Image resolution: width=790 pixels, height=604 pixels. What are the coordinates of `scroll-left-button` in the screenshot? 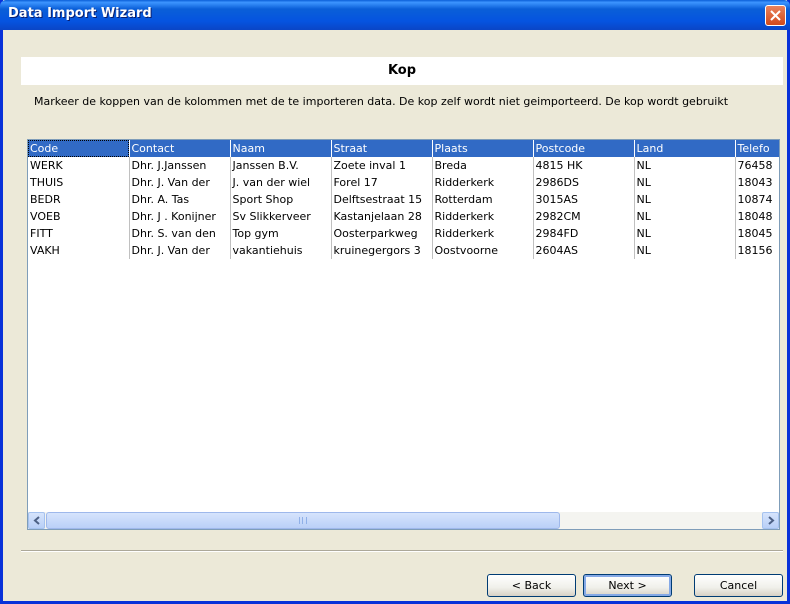 It's located at (36, 520).